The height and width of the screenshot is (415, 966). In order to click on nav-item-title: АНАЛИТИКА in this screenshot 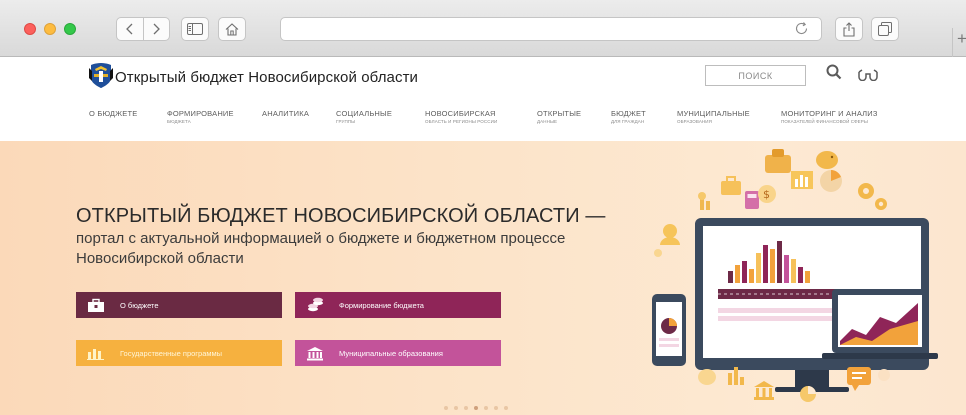, I will do `click(286, 113)`.